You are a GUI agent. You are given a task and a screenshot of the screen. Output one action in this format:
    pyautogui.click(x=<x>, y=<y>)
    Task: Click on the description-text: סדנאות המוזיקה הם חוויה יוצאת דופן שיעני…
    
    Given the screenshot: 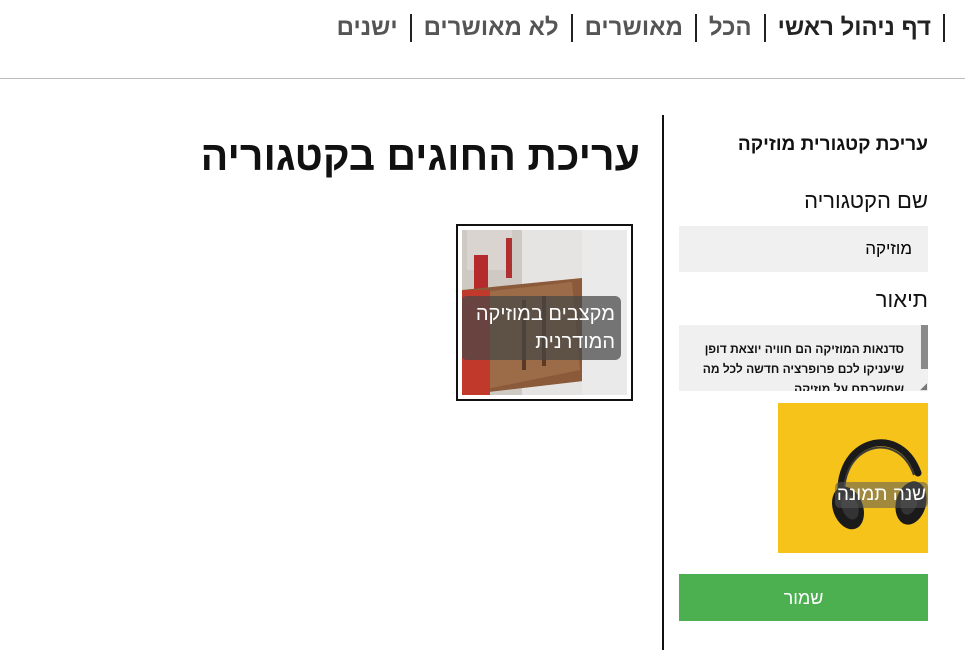 What is the action you would take?
    pyautogui.click(x=803, y=366)
    